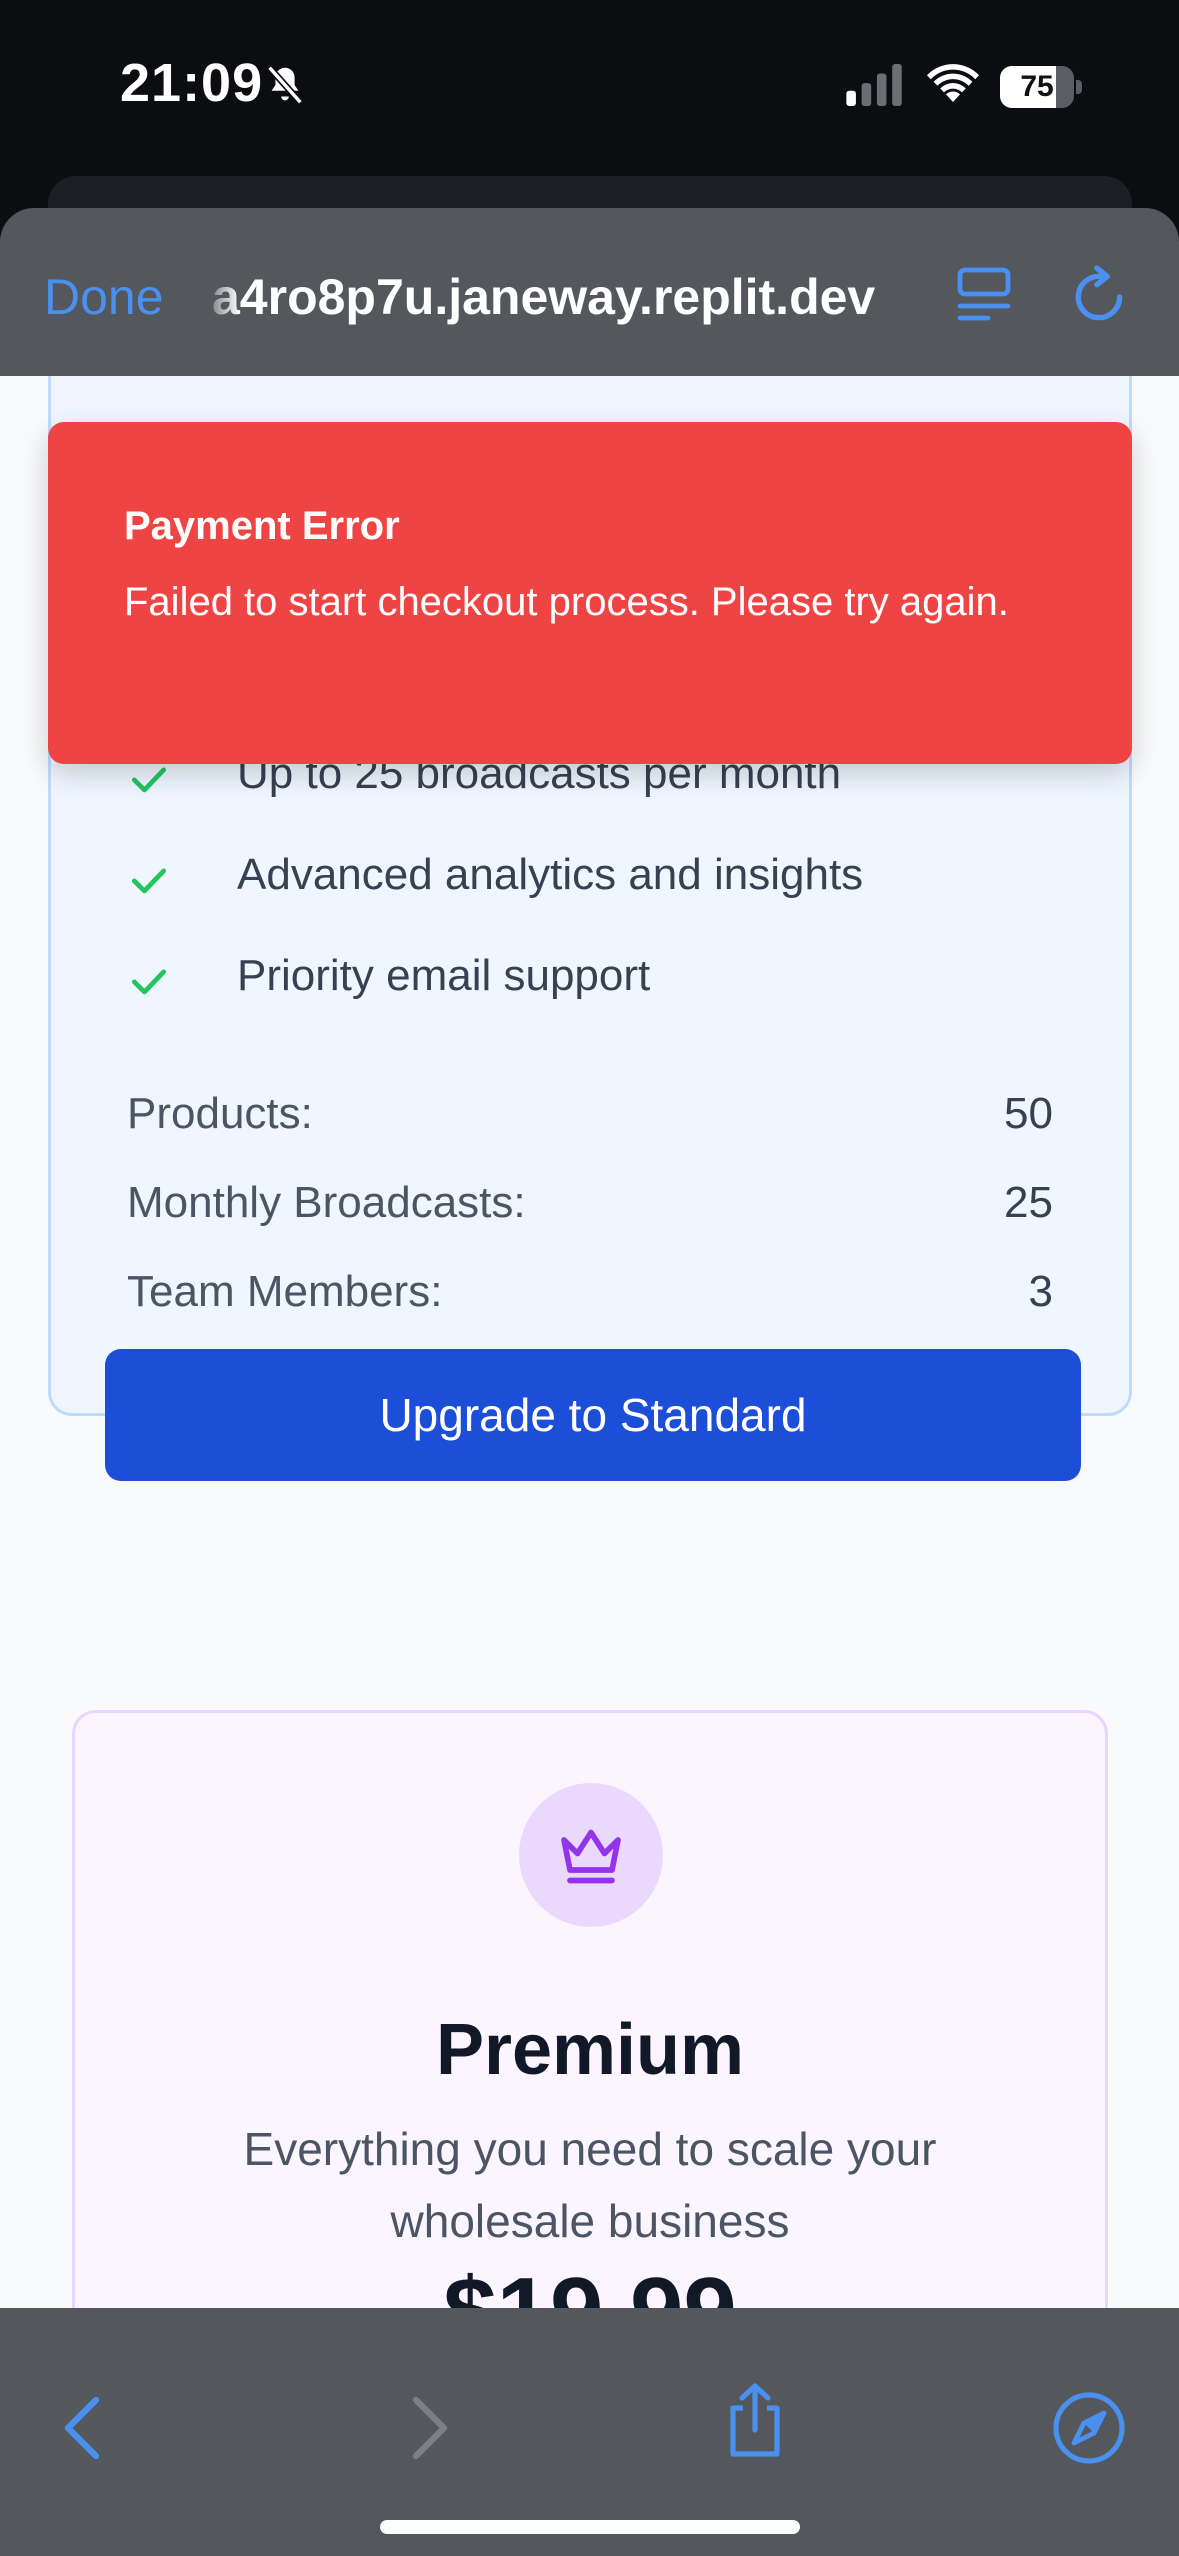 The image size is (1179, 2556). Describe the element at coordinates (285, 85) in the screenshot. I see `bell-slash-icon` at that location.